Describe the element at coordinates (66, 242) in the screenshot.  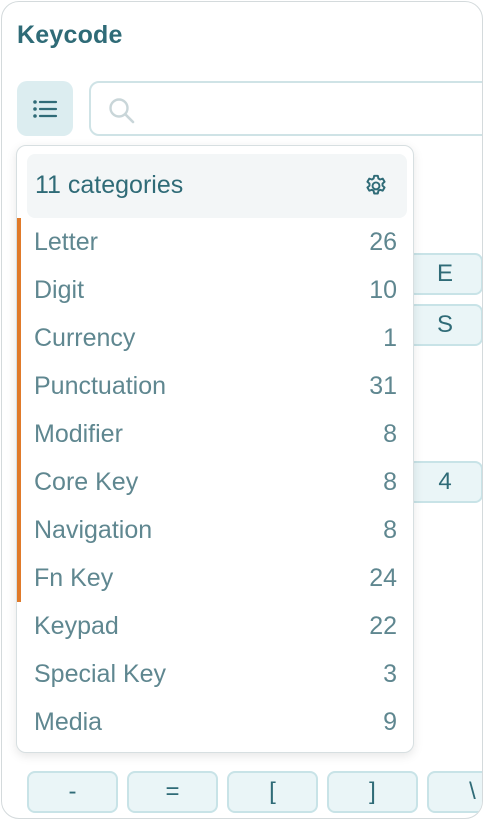
I see `category-name: Letter` at that location.